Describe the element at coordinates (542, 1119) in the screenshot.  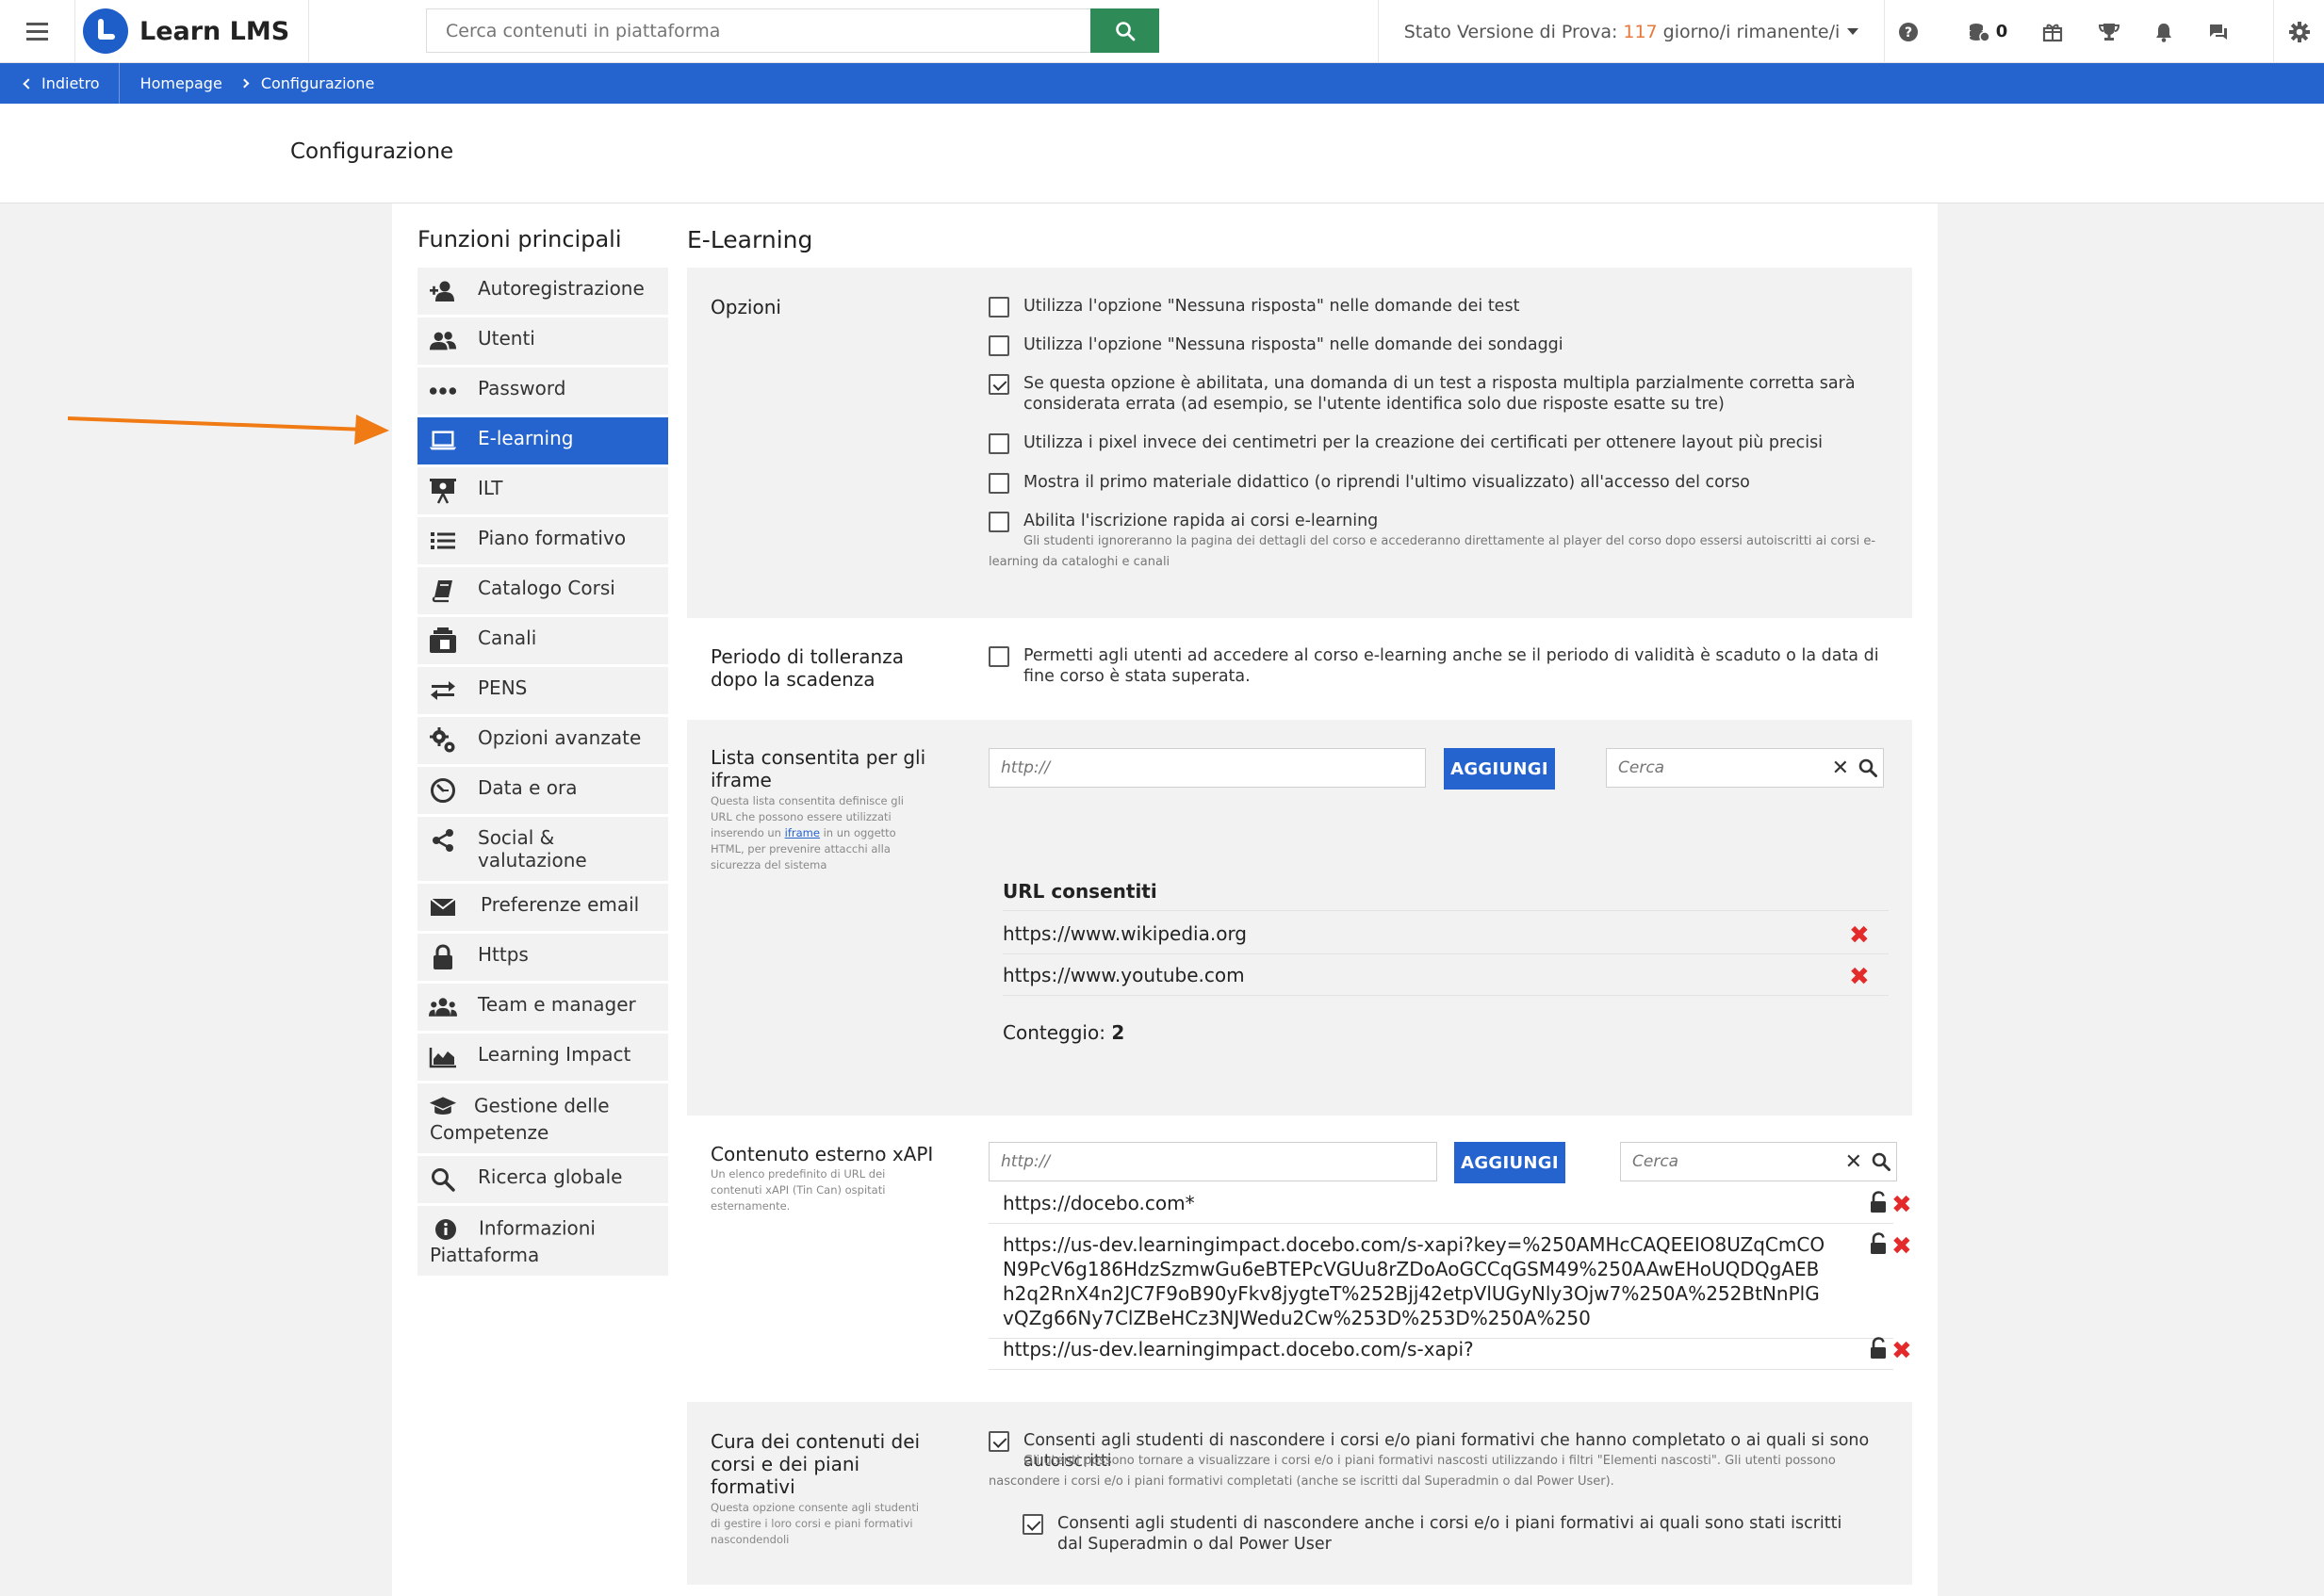
I see `sidebar-item-gestione-competenze: Gestione delle Competenze` at that location.